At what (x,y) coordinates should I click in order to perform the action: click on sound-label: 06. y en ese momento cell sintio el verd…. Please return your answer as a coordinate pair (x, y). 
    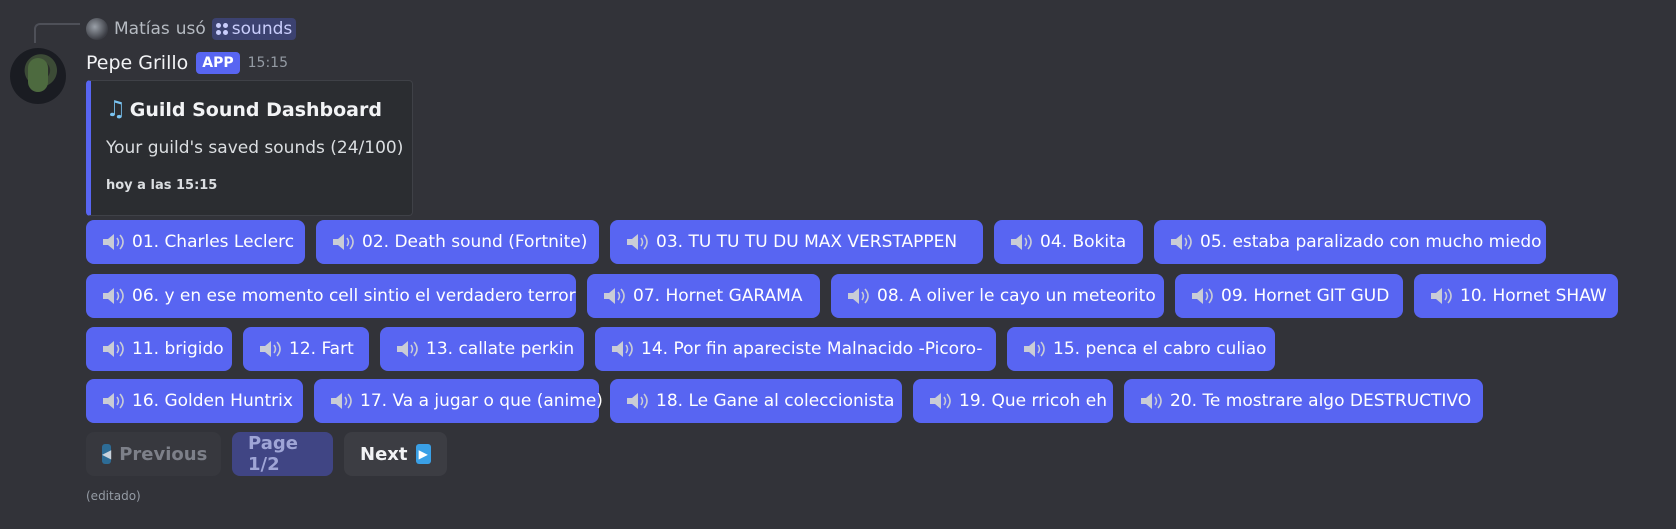
    Looking at the image, I should click on (354, 296).